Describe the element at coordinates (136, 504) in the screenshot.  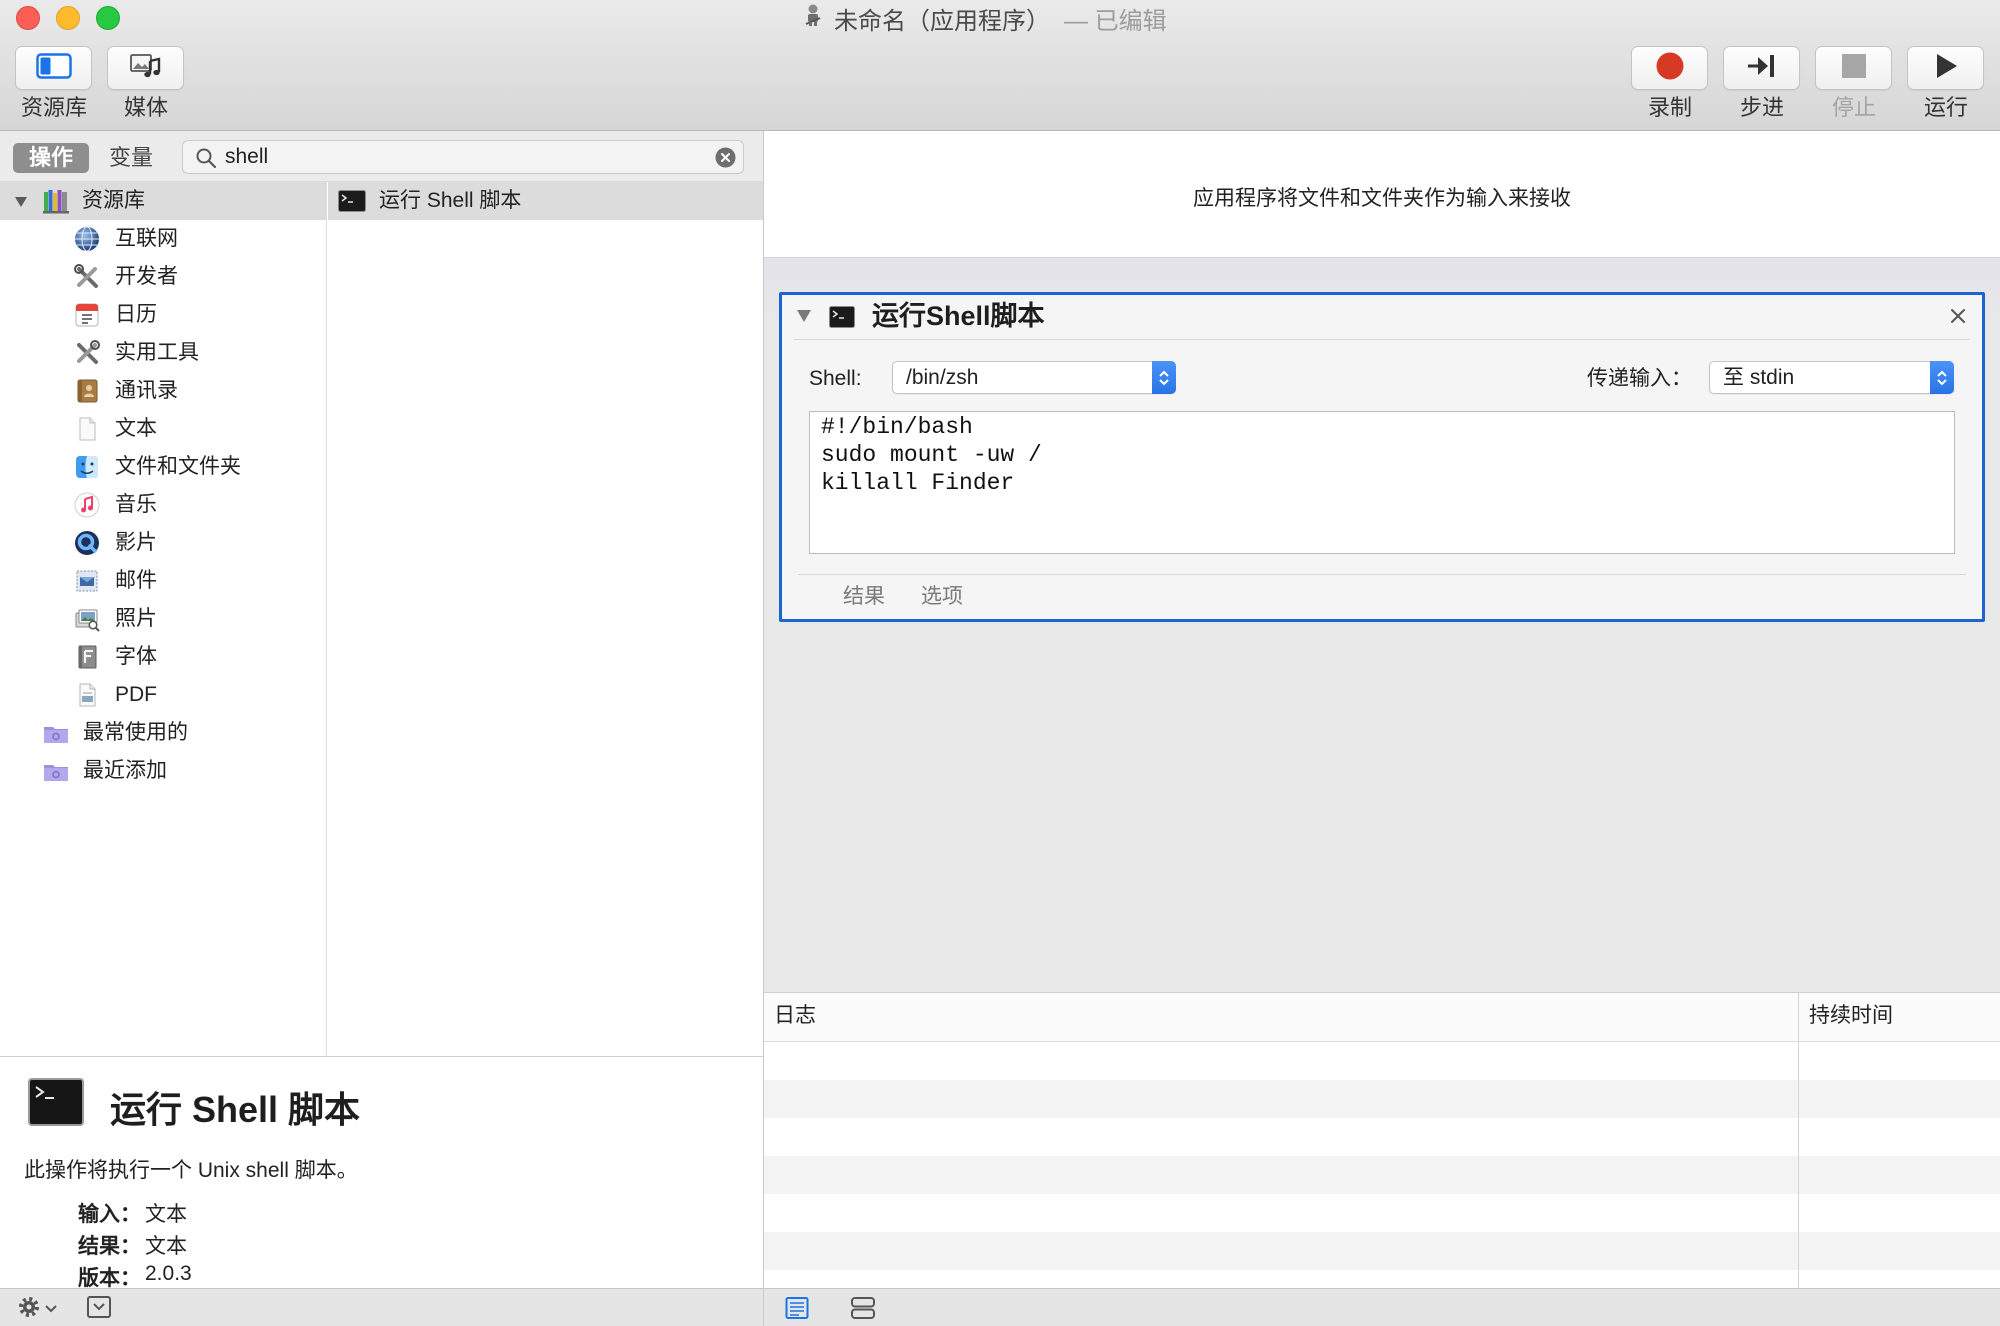
I see `sidebar-item-label: 音乐` at that location.